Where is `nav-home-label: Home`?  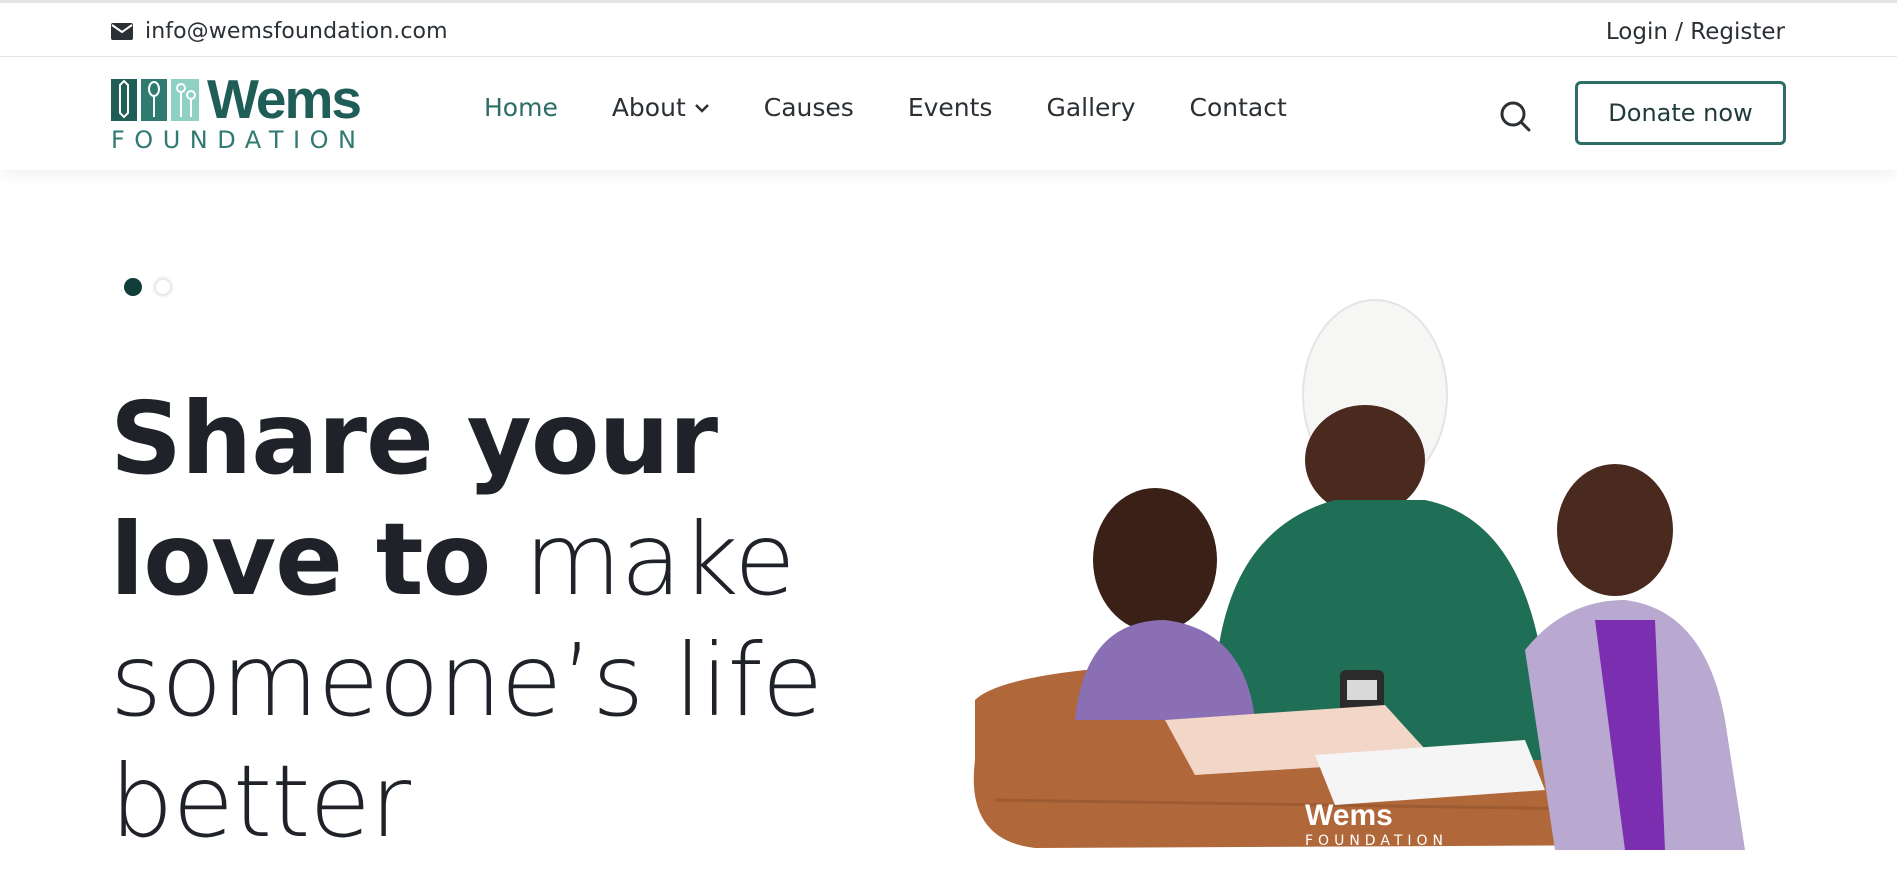
nav-home-label: Home is located at coordinates (521, 107).